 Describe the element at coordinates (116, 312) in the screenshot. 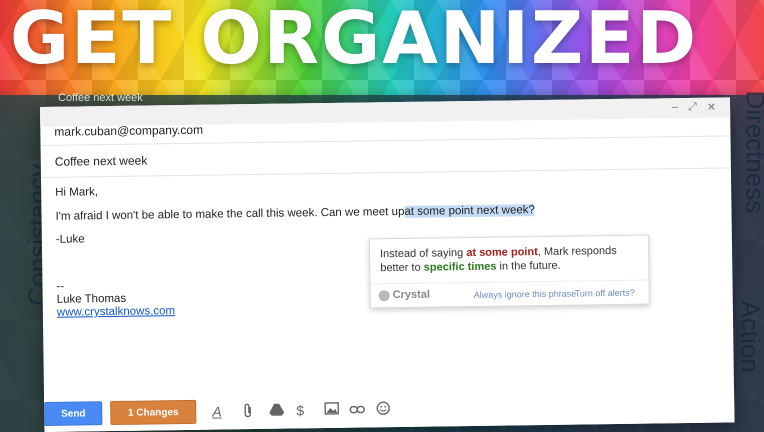

I see `signature-link: www.crystalknows.com` at that location.